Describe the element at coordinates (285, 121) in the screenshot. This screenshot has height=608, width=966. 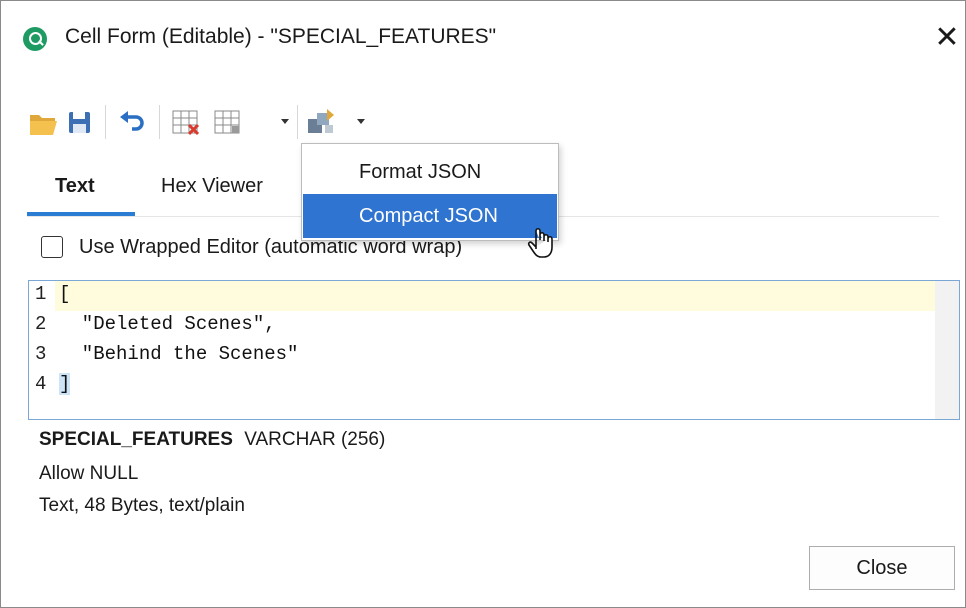
I see `grid-dropdown-arrow-icon` at that location.